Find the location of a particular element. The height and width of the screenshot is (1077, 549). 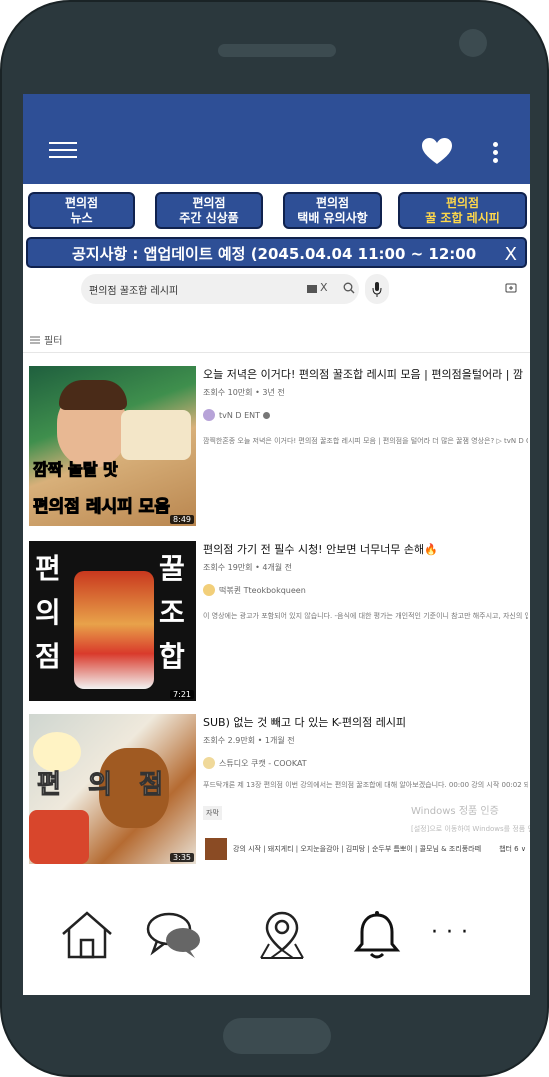

video-title: SUB) 없는 것 빼고 다 있는 K-편의점 레시피 is located at coordinates (363, 722).